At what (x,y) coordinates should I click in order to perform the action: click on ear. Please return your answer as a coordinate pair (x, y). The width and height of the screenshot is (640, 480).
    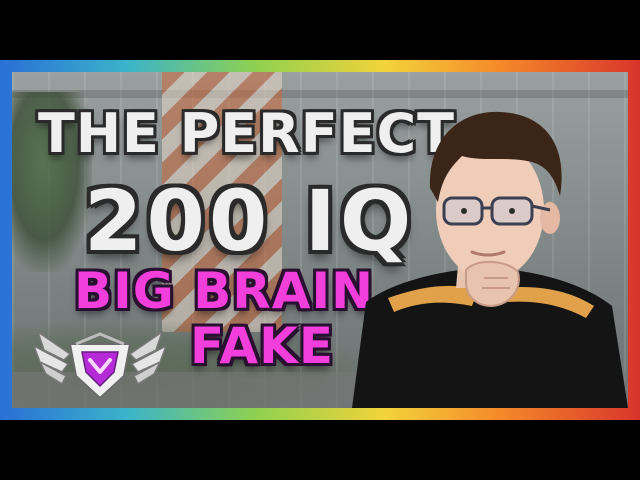
    Looking at the image, I should click on (550, 218).